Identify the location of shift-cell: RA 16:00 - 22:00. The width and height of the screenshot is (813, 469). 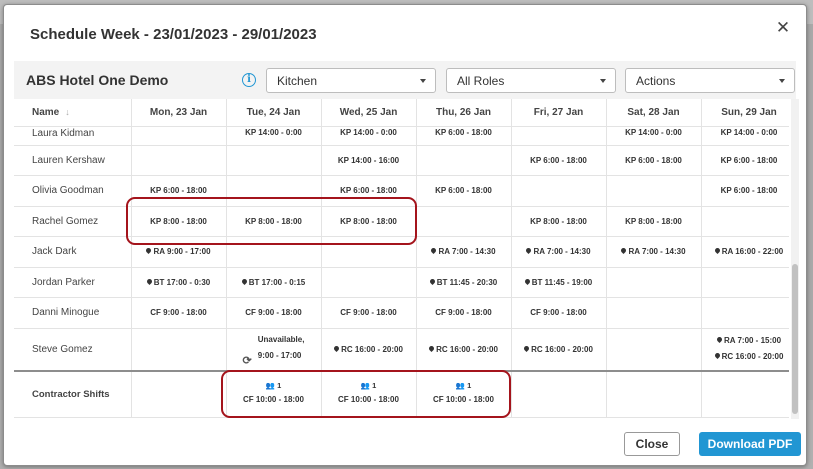
(745, 252).